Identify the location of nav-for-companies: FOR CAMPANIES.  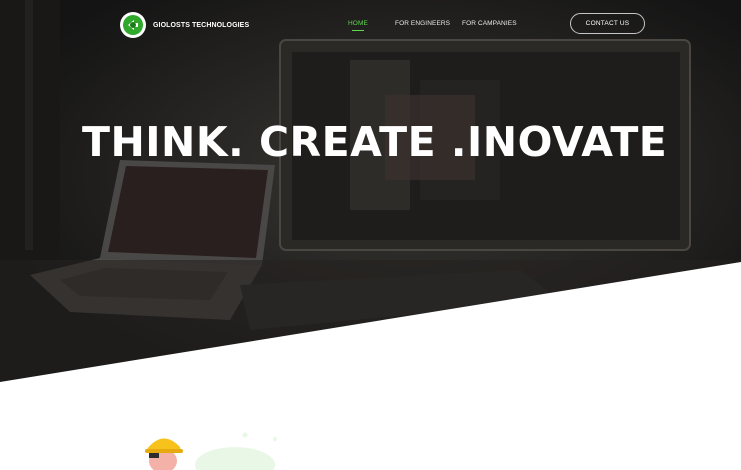
(489, 23).